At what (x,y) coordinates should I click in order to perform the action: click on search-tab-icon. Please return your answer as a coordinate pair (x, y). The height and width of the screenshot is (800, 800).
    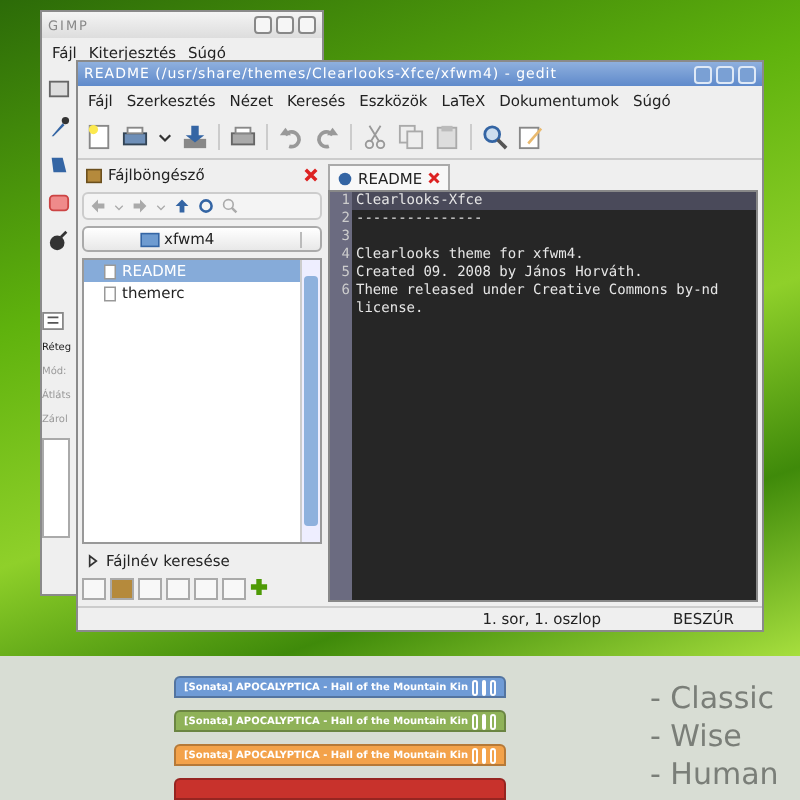
    Looking at the image, I should click on (206, 589).